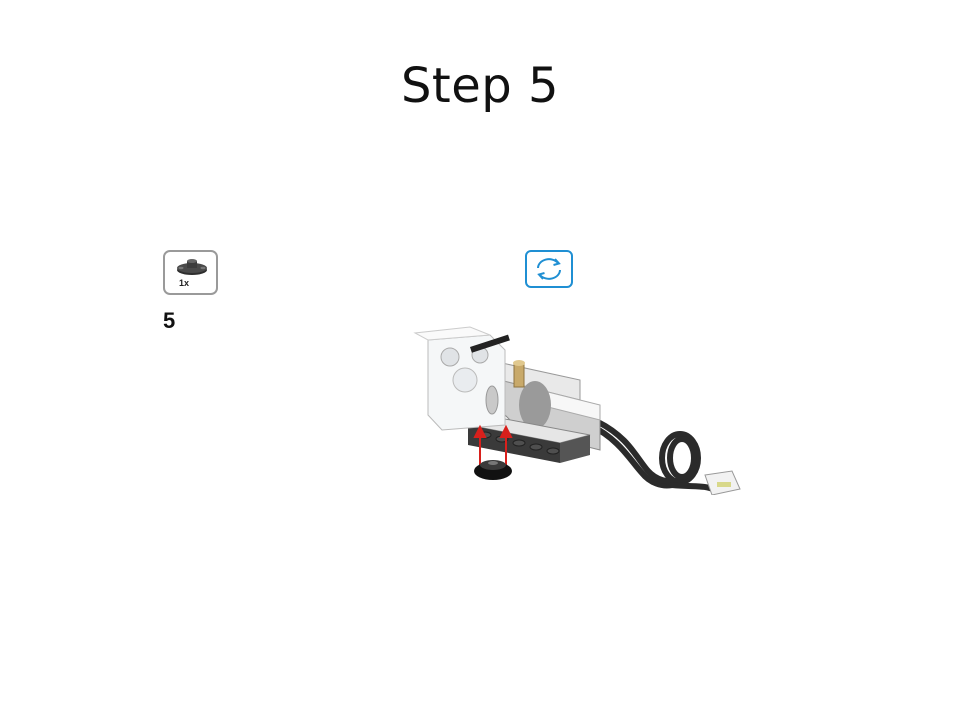  What do you see at coordinates (519, 374) in the screenshot?
I see `tan-pin` at bounding box center [519, 374].